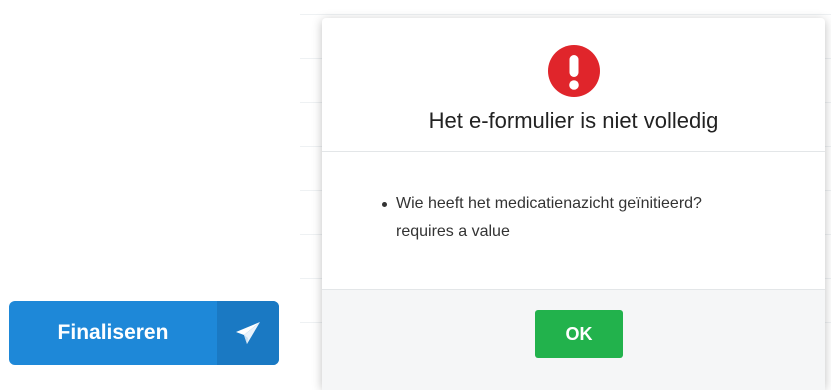  Describe the element at coordinates (248, 333) in the screenshot. I see `paper-plane-icon` at that location.